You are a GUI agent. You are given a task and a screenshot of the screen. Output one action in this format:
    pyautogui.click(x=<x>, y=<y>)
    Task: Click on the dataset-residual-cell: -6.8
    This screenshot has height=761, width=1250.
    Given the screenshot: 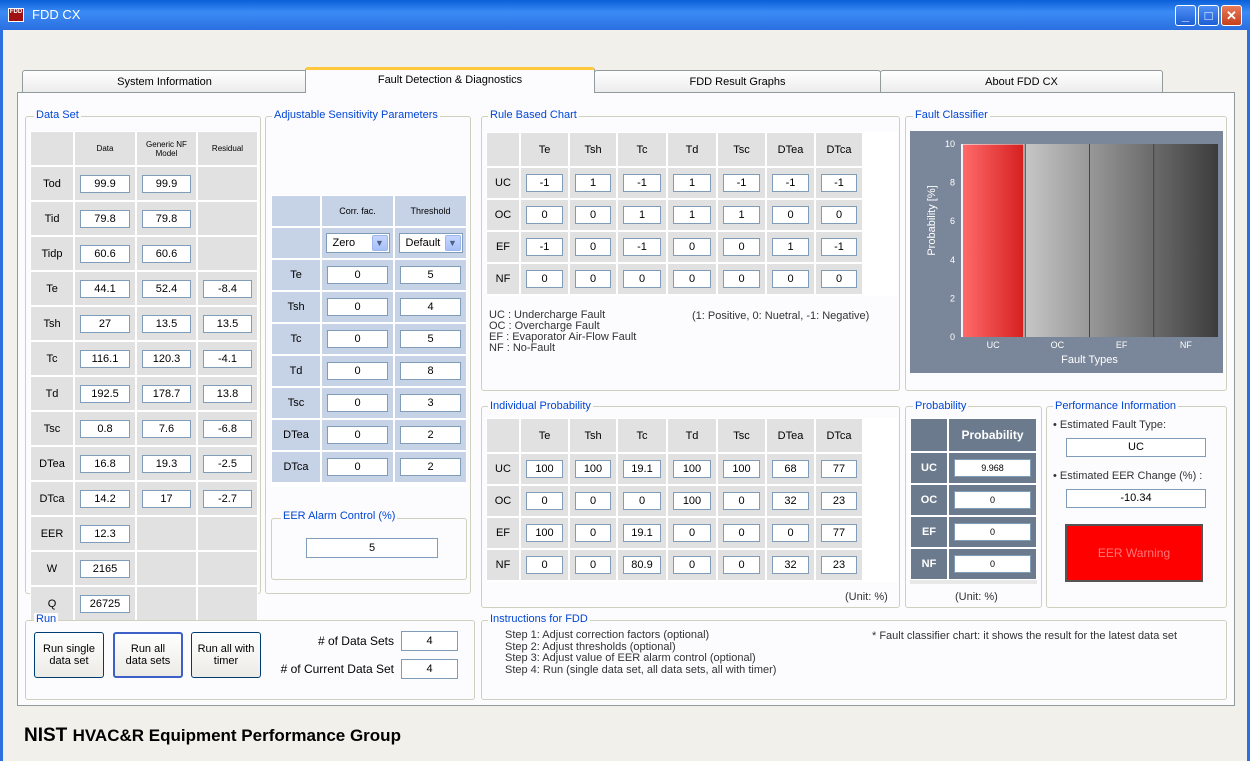 What is the action you would take?
    pyautogui.click(x=227, y=428)
    